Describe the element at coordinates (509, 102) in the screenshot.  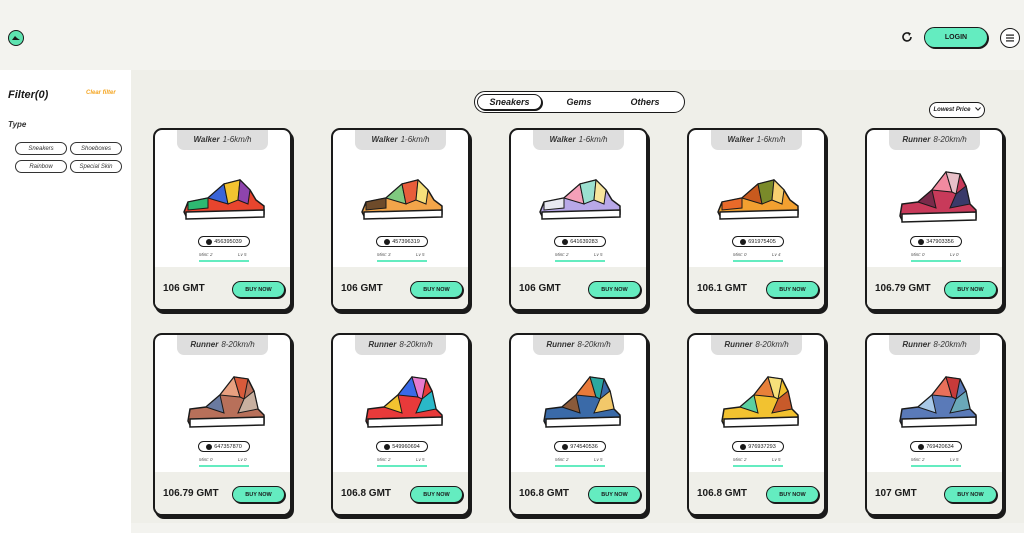
I see `tab-sneakers: Sneakers` at that location.